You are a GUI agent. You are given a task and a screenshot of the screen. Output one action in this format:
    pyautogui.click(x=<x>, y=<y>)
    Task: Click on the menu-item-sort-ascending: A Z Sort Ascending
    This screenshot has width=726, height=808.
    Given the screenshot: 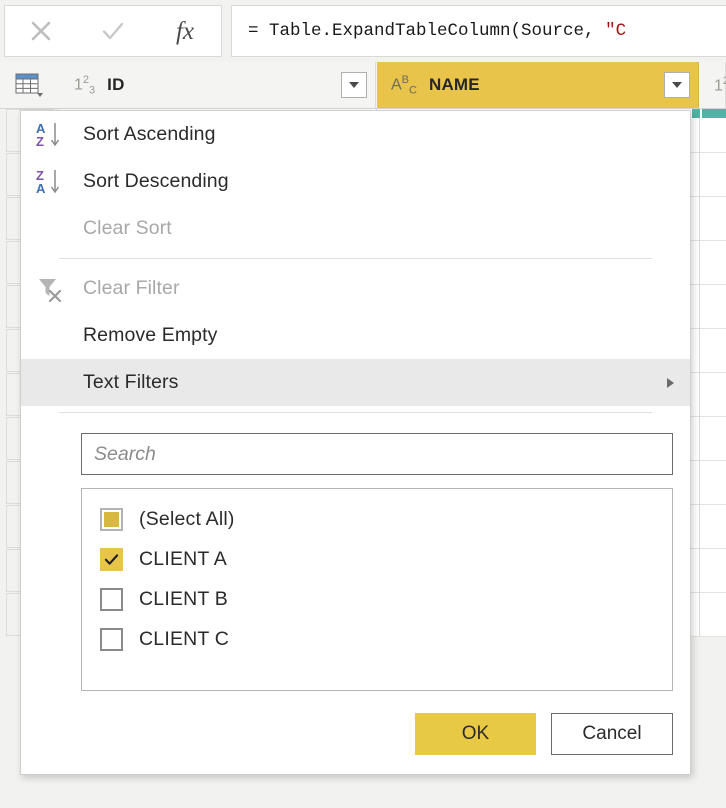 What is the action you would take?
    pyautogui.click(x=355, y=134)
    